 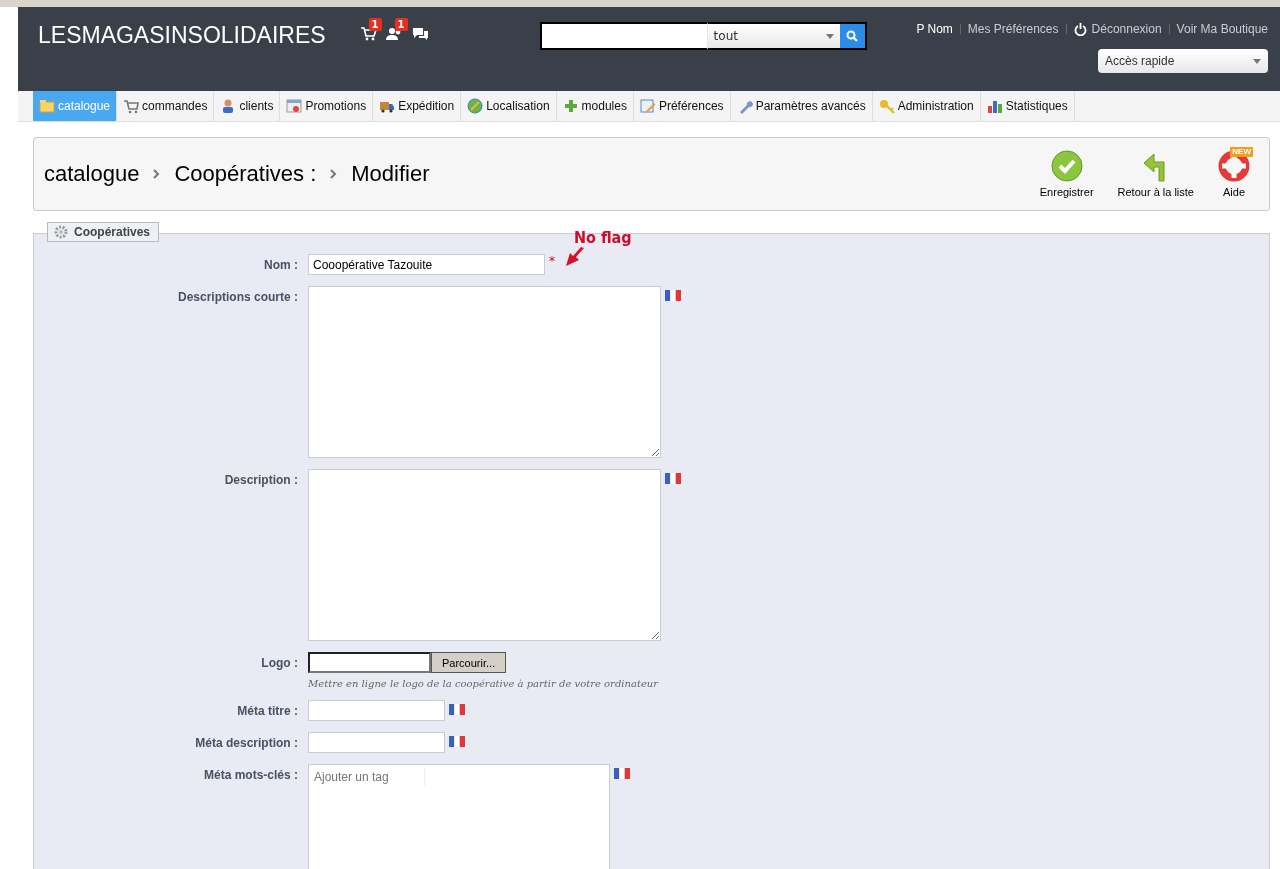 What do you see at coordinates (773, 36) in the screenshot?
I see `scope-dropdown: tout` at bounding box center [773, 36].